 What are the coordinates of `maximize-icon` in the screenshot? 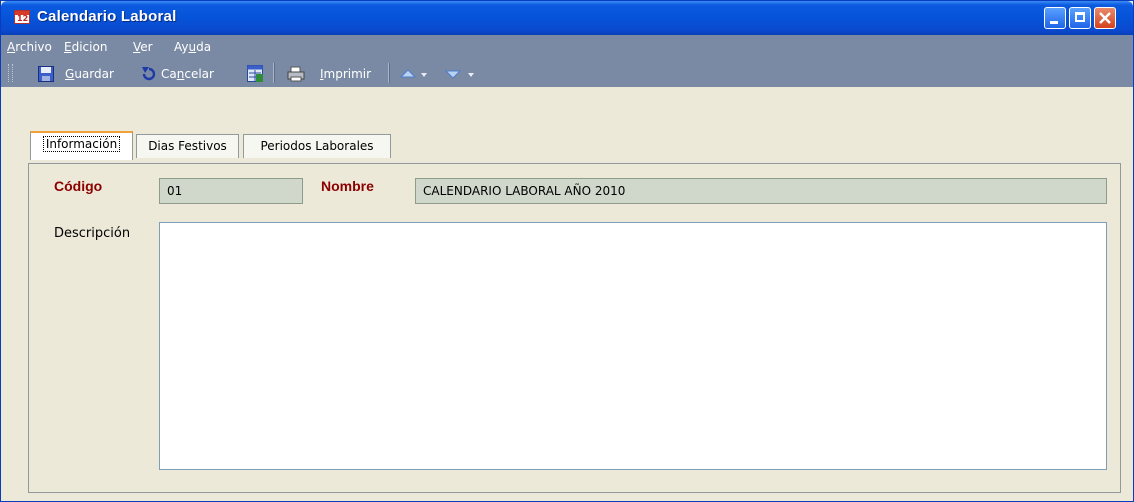 It's located at (1080, 18).